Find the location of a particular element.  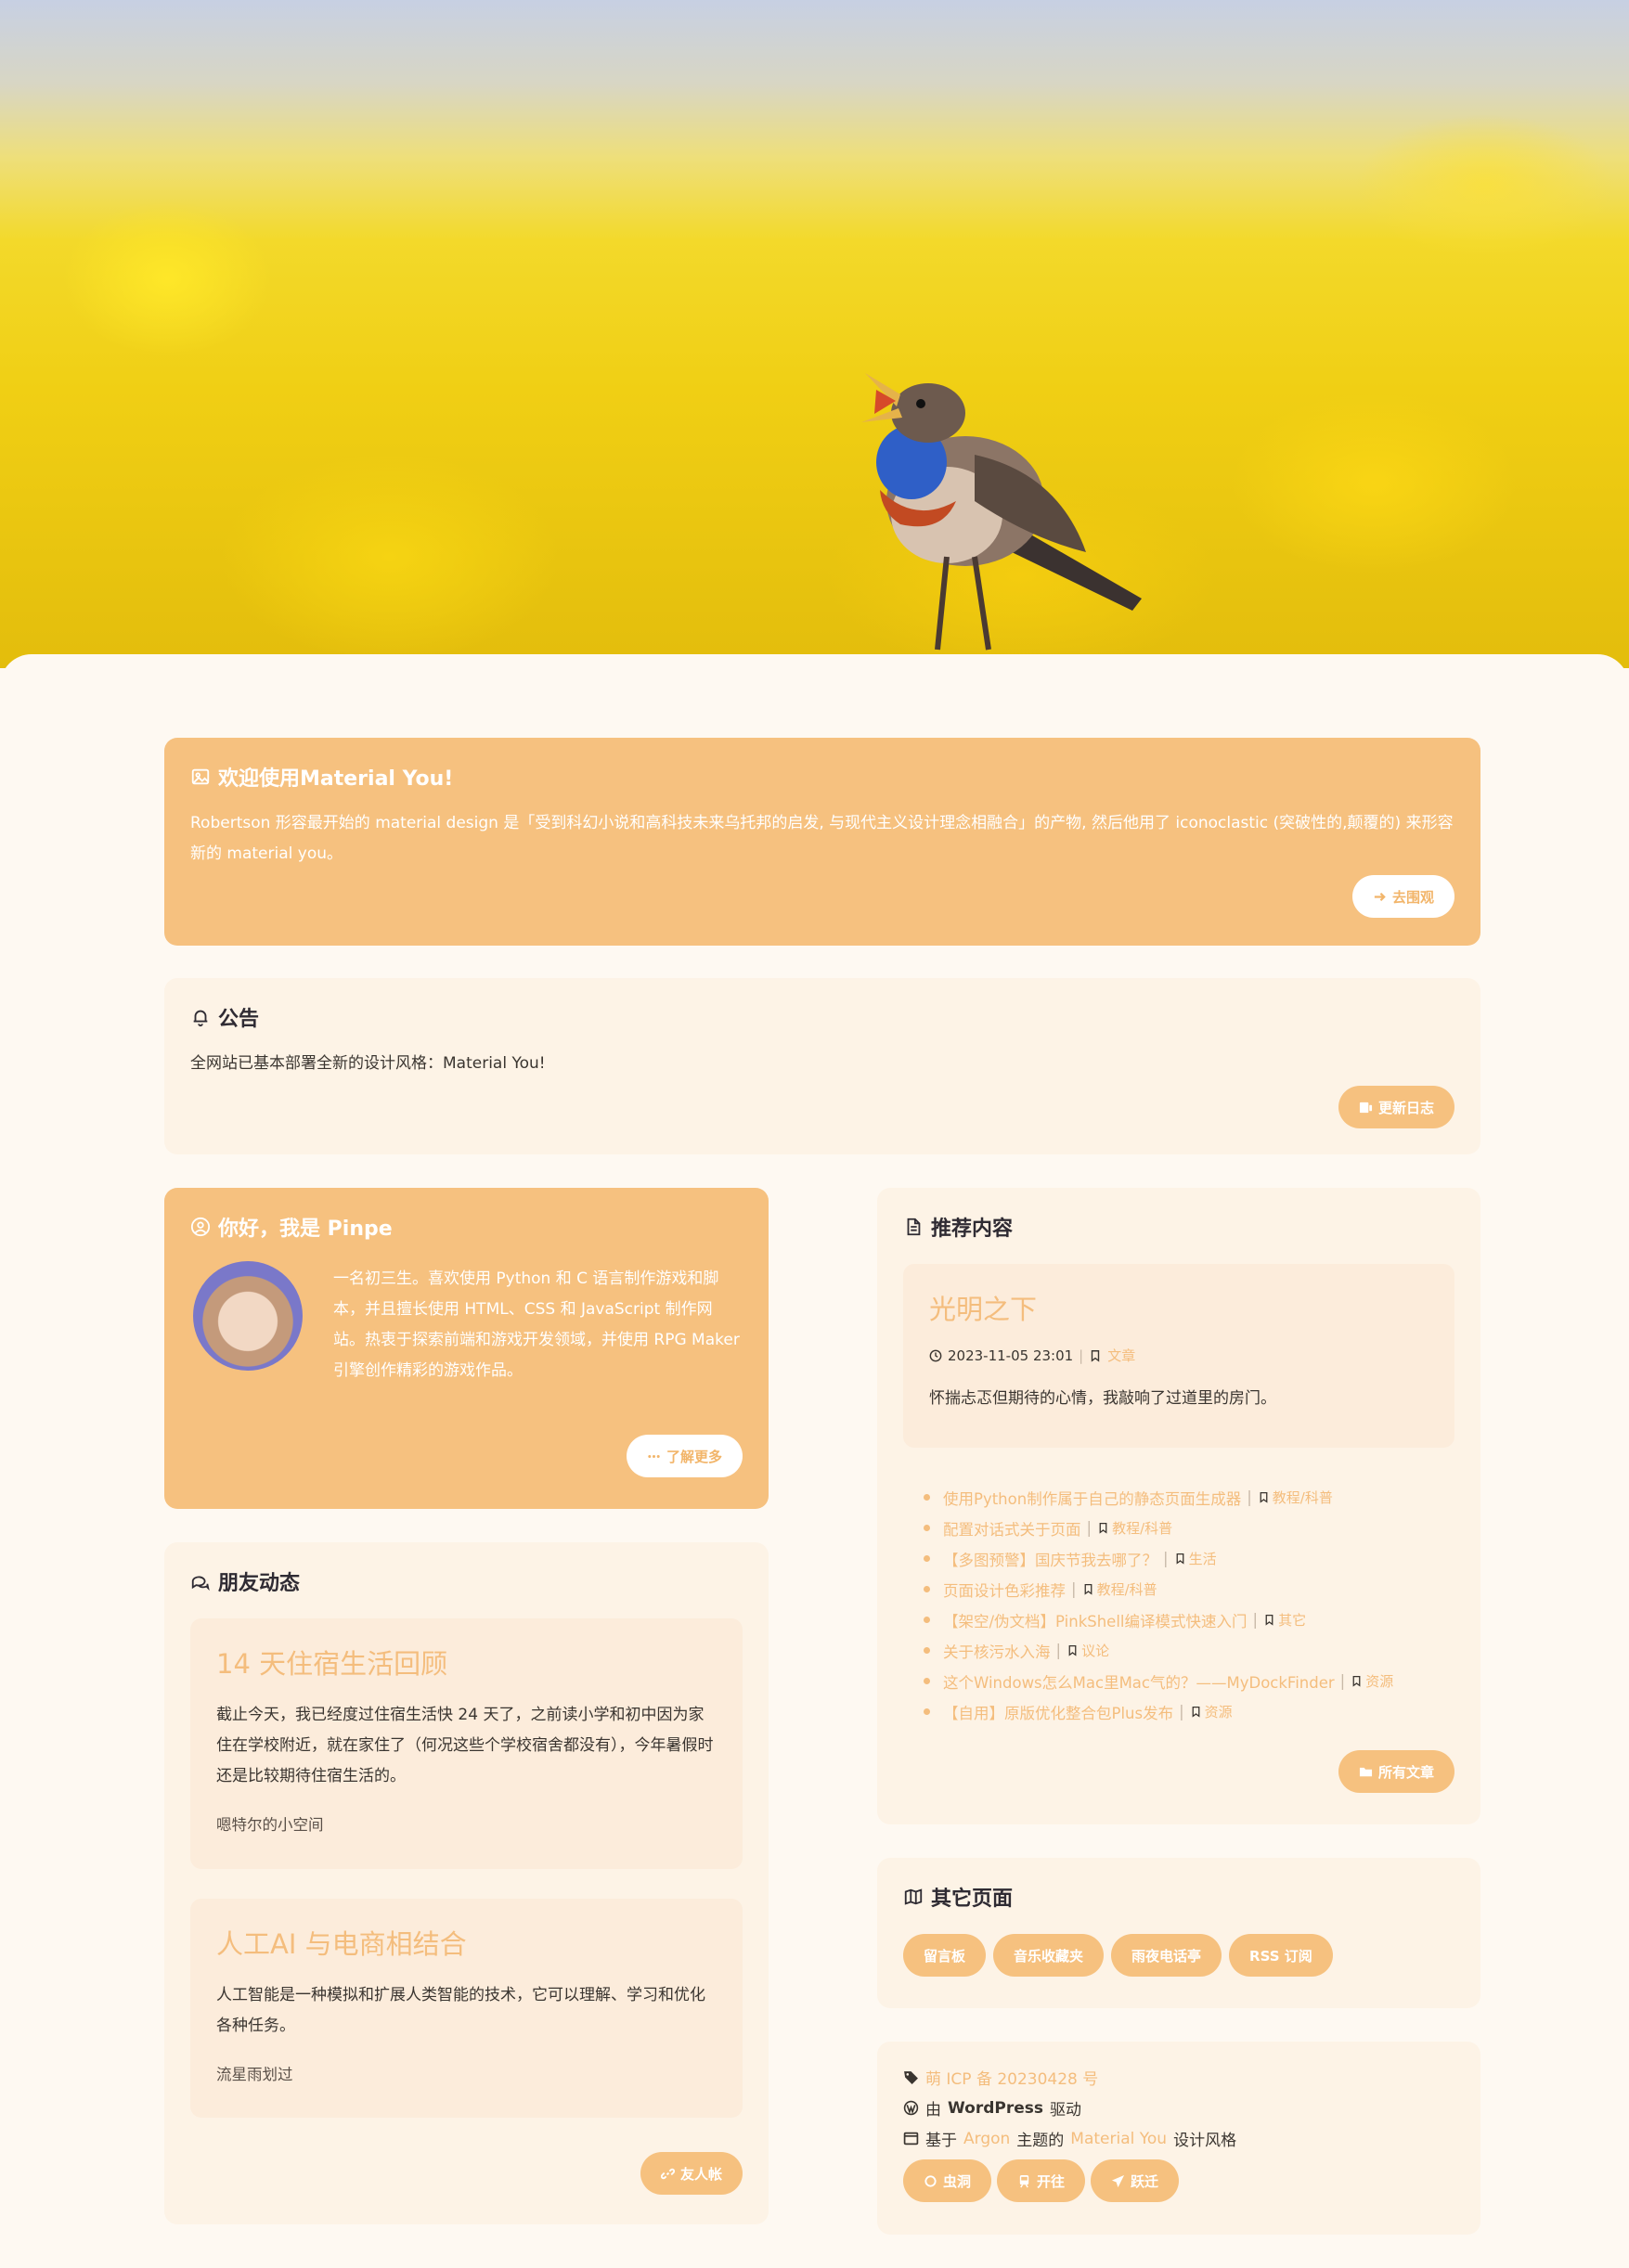

icp-line: 萌 ICP 备 20230428 号 is located at coordinates (1178, 2077).